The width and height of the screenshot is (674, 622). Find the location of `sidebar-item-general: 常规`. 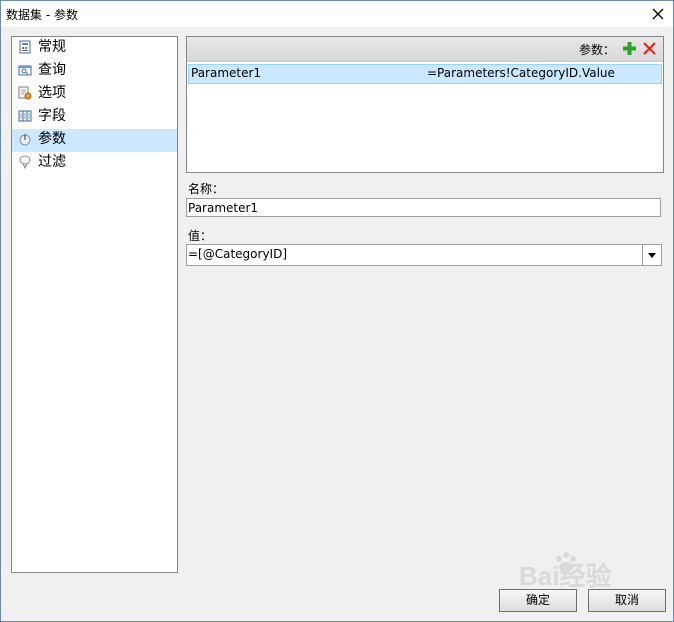

sidebar-item-general: 常规 is located at coordinates (94, 48).